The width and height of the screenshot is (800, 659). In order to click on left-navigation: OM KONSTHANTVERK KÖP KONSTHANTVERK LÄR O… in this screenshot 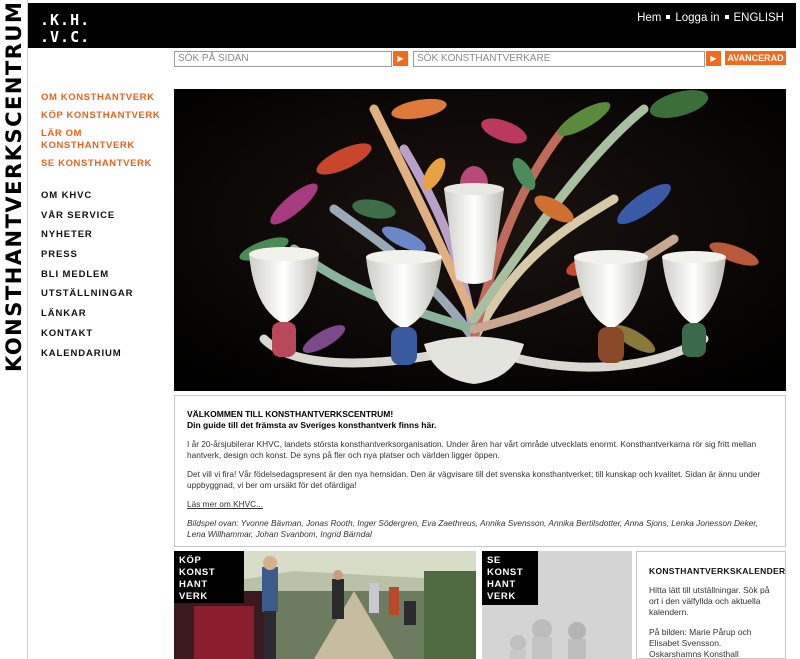, I will do `click(106, 229)`.